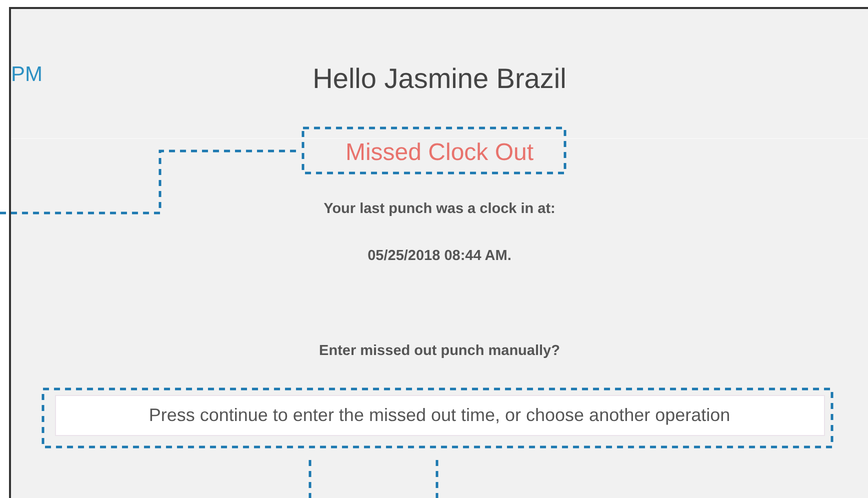  Describe the element at coordinates (439, 79) in the screenshot. I see `greeting: Hello Jasmine Brazil` at that location.